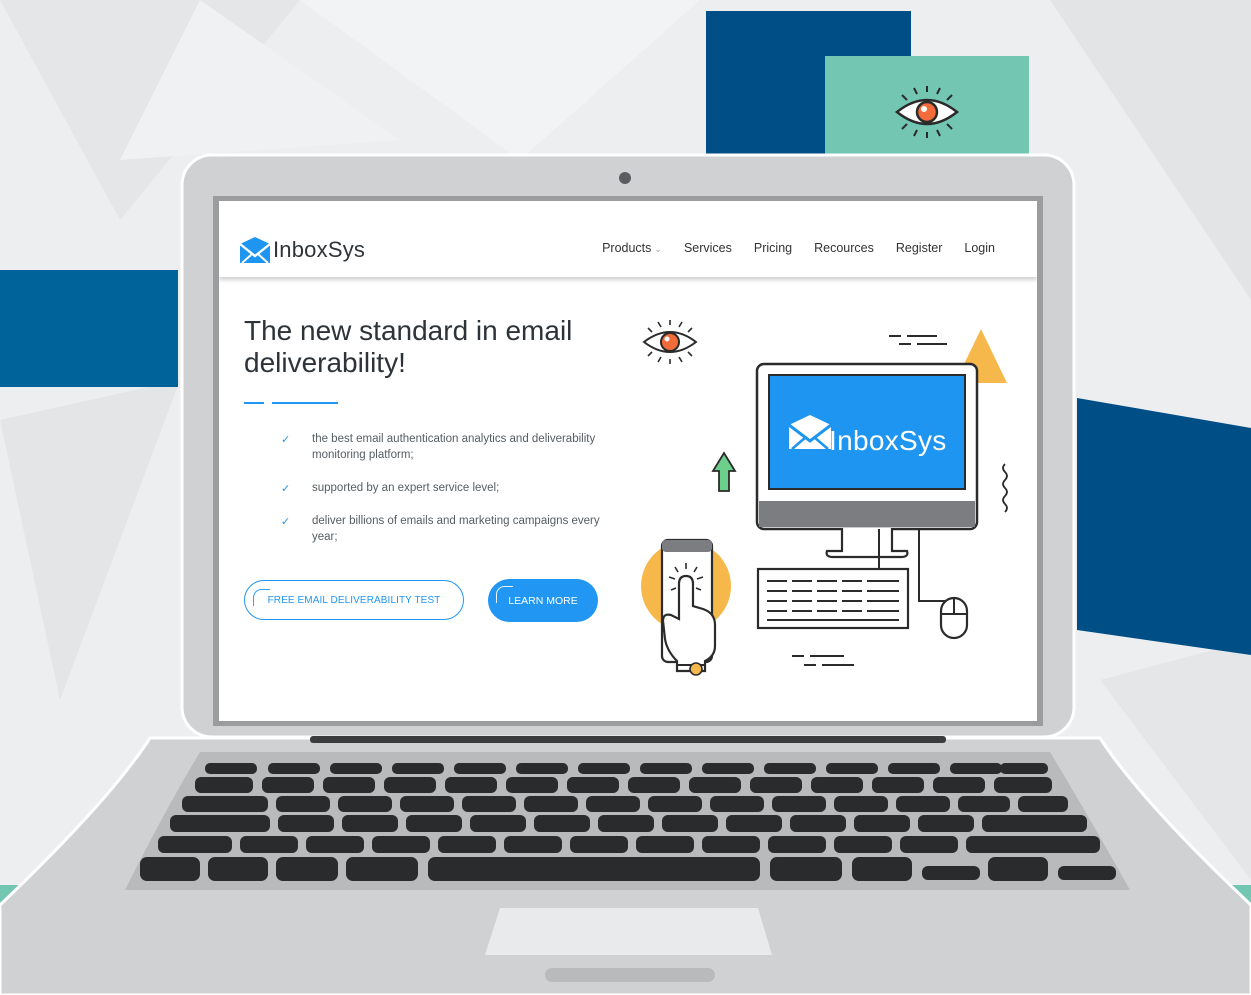 Image resolution: width=1251 pixels, height=995 pixels. I want to click on nav-item-login: Login, so click(979, 248).